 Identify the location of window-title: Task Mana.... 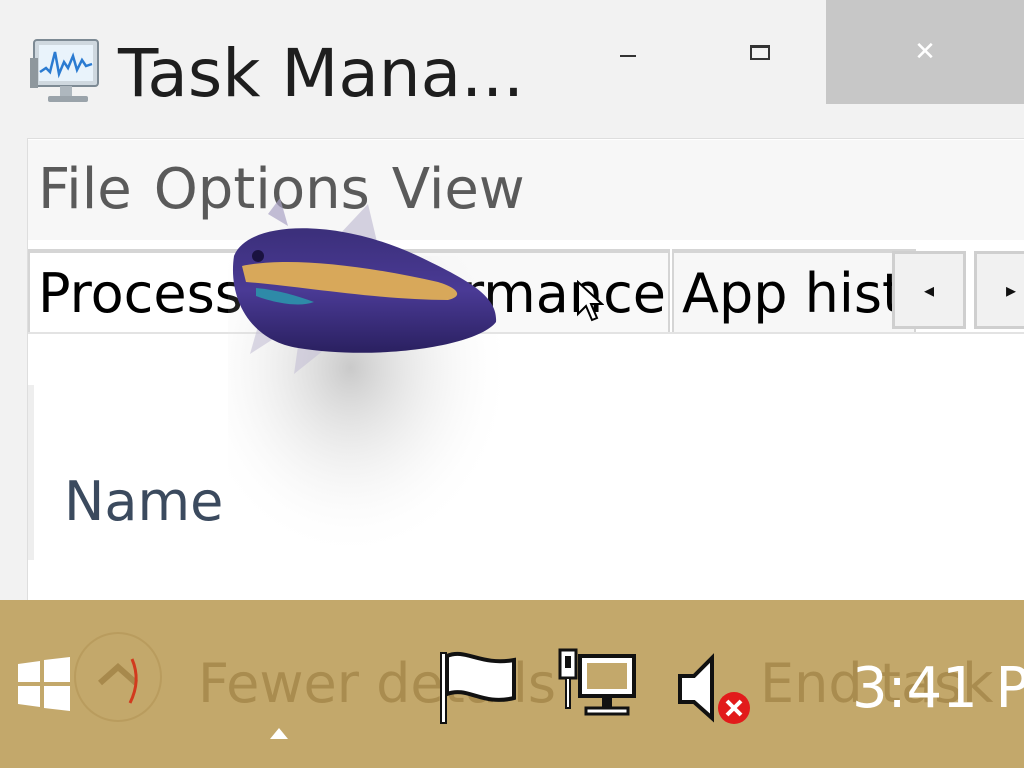
(321, 73).